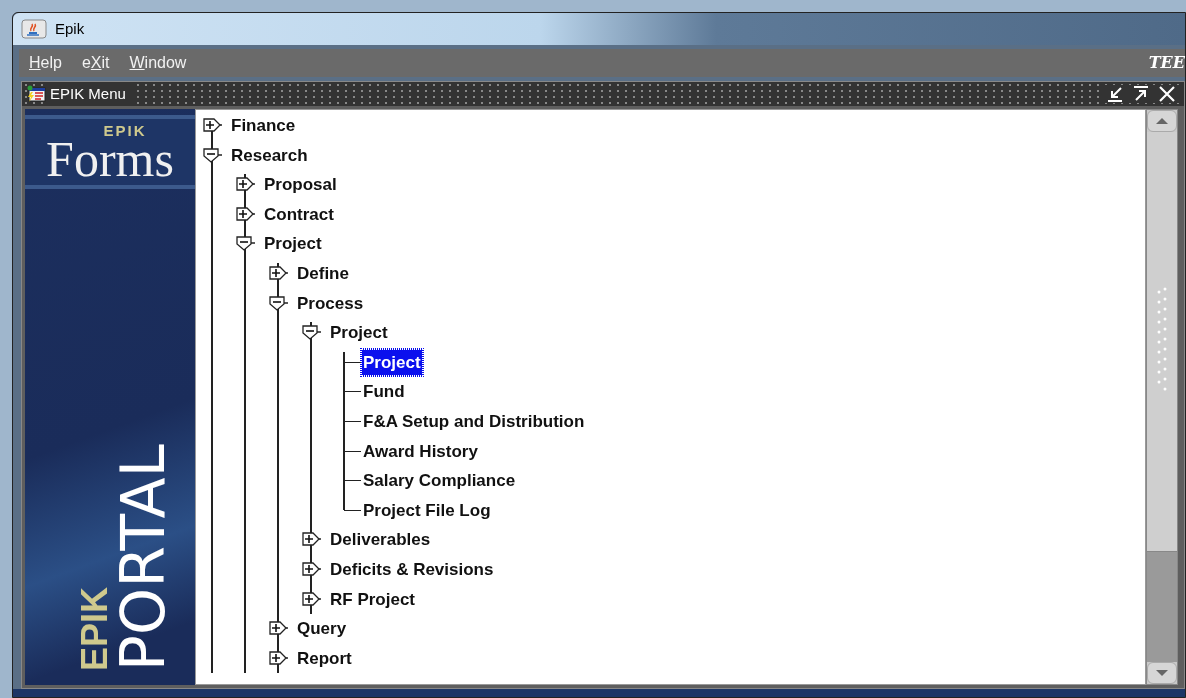  What do you see at coordinates (427, 510) in the screenshot?
I see `tree-item: Project File Log` at bounding box center [427, 510].